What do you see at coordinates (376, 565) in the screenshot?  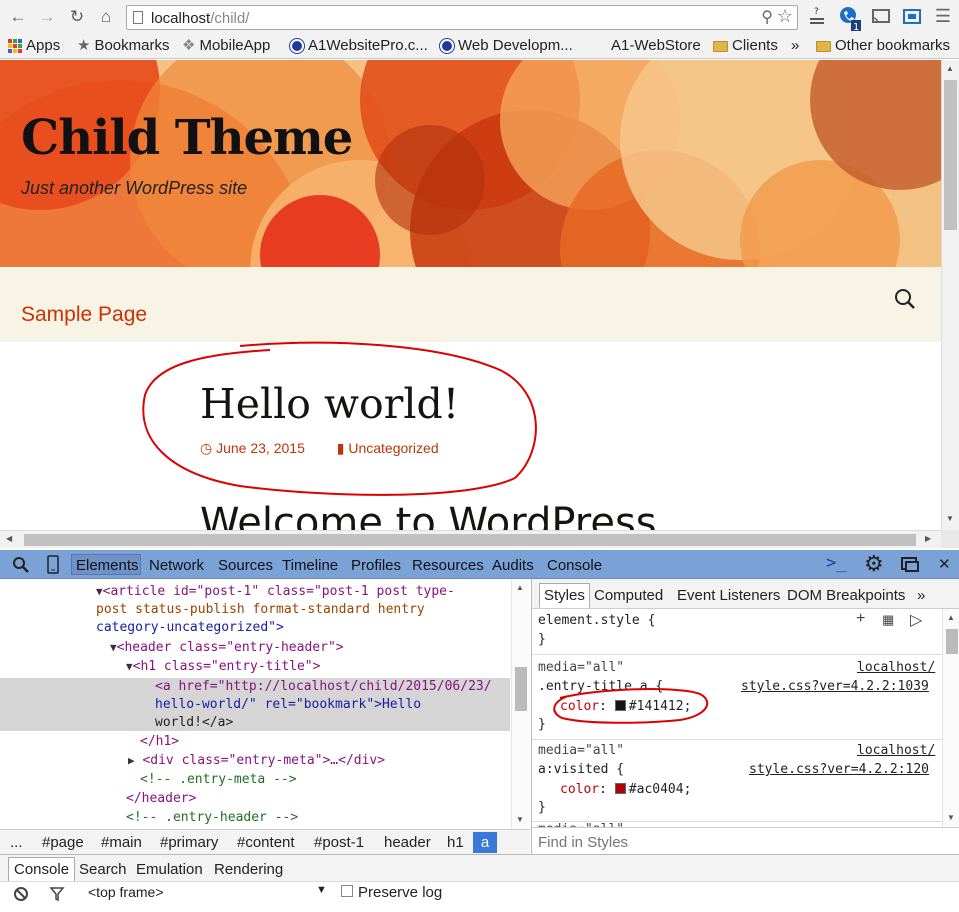 I see `tab-profiles: Profiles` at bounding box center [376, 565].